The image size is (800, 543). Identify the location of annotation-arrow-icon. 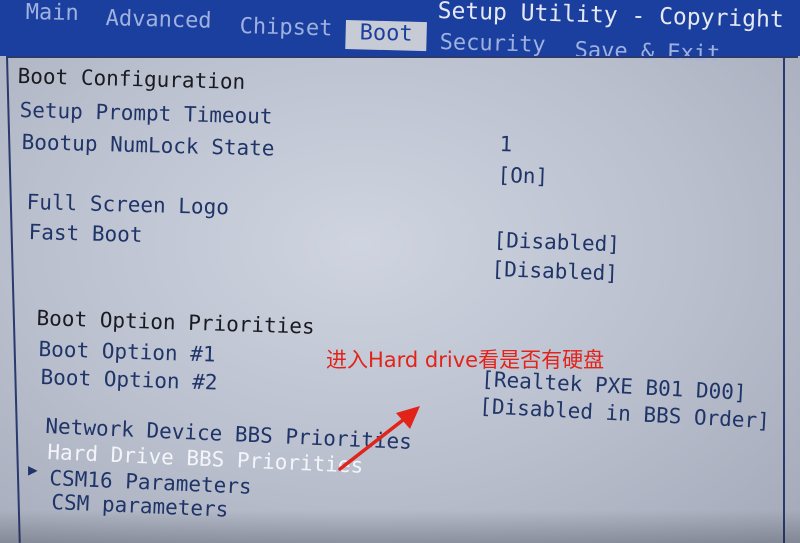
(379, 438).